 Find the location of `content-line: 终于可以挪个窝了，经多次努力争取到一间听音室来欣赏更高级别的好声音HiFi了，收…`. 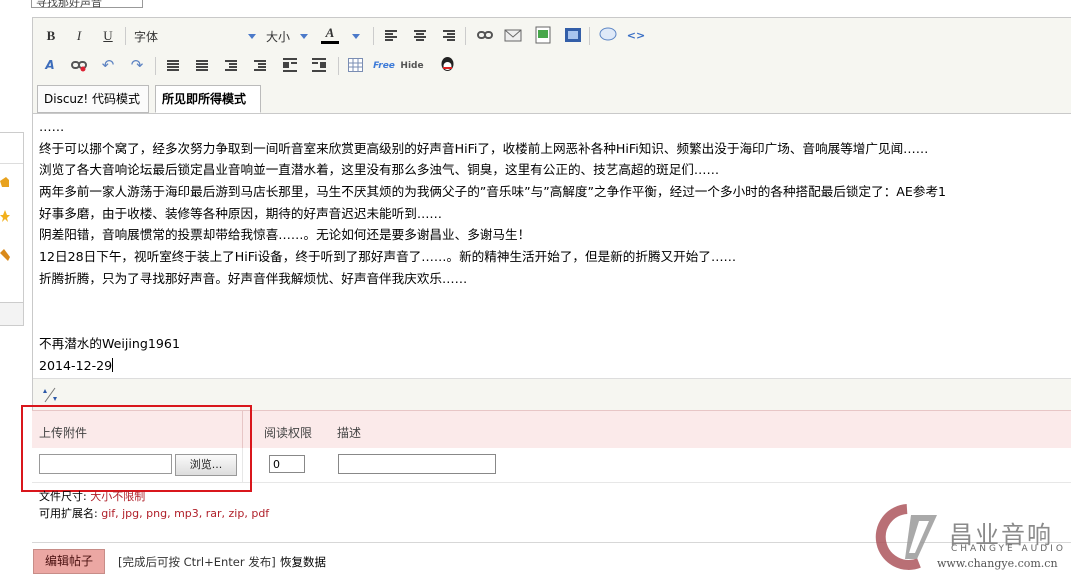

content-line: 终于可以挪个窝了，经多次努力争取到一间听音室来欣赏更高级别的好声音HiFi了，收… is located at coordinates (484, 148).